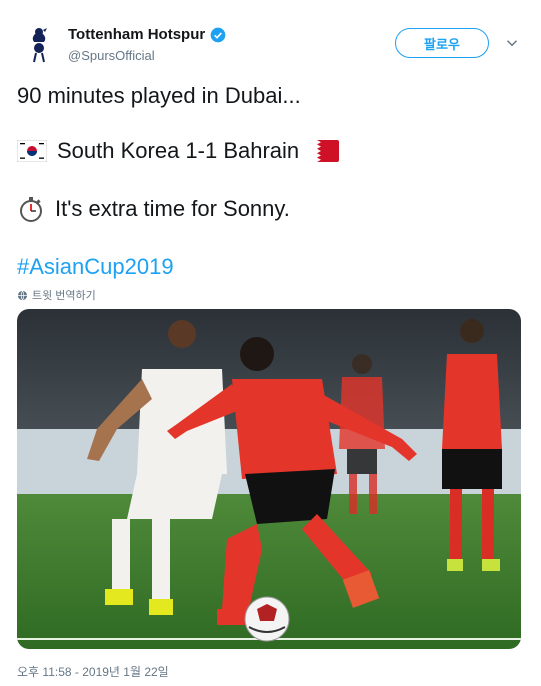  I want to click on account-handle: @SpursOfficial, so click(111, 55).